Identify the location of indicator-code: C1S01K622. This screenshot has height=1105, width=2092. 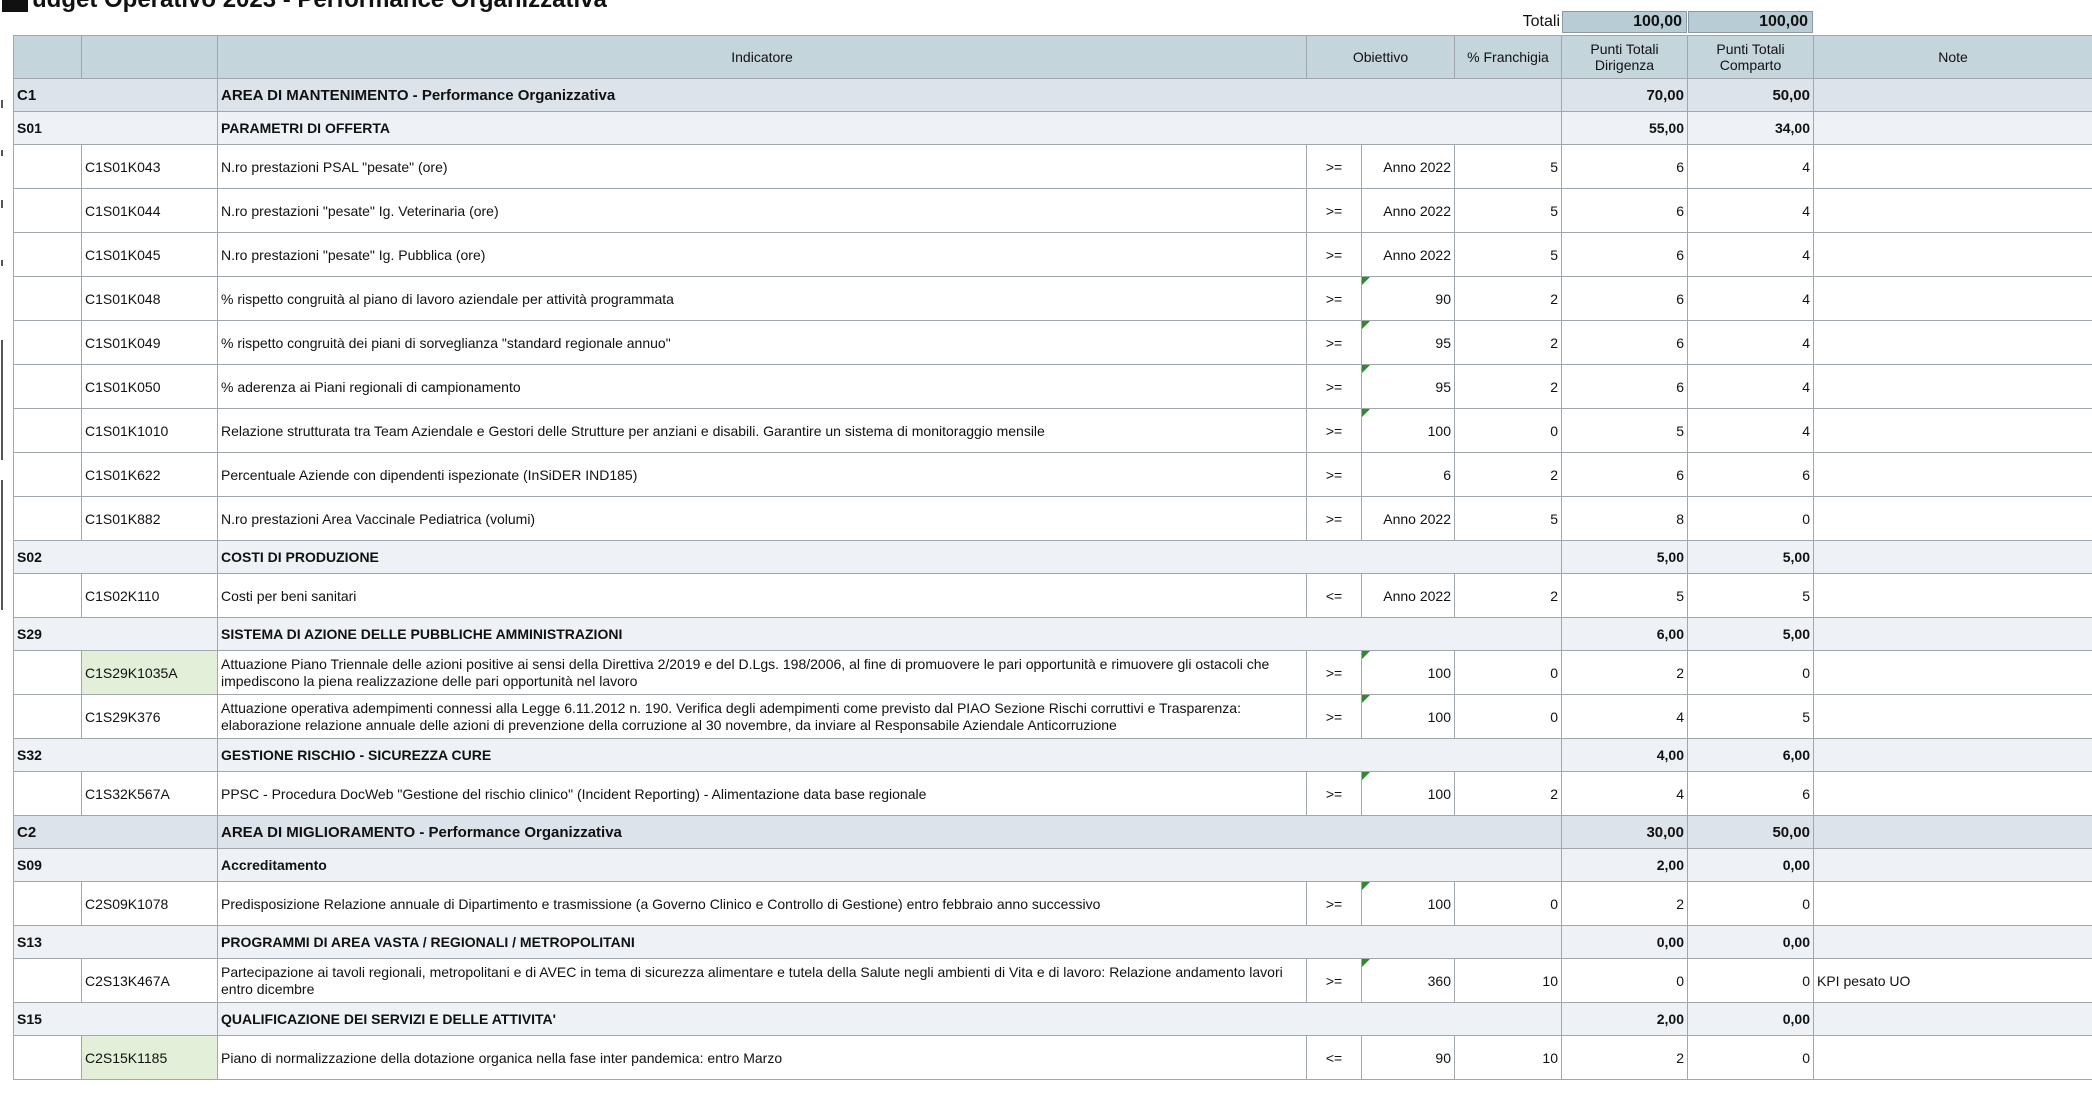
(149, 474).